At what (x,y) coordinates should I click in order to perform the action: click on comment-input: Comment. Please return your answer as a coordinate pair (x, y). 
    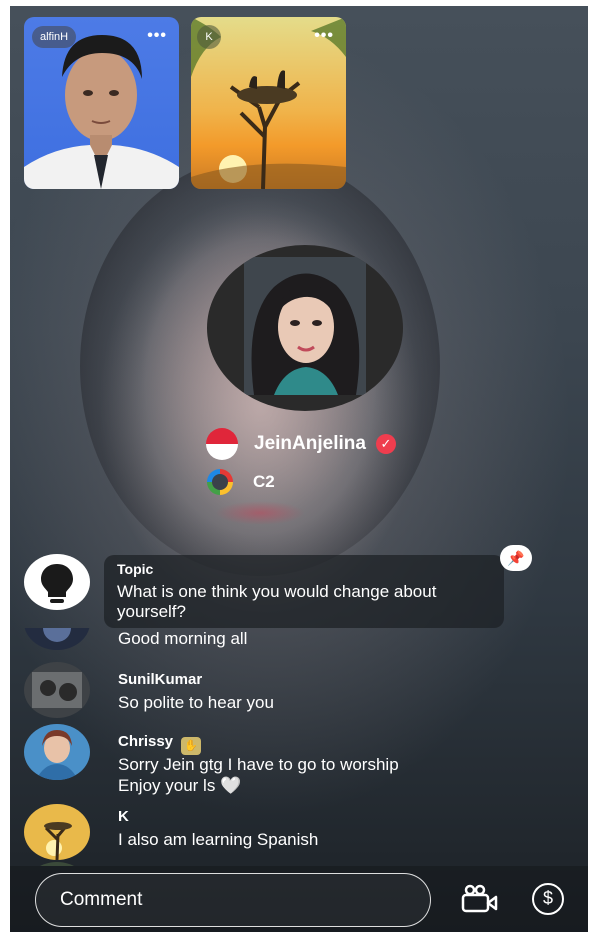
    Looking at the image, I should click on (233, 900).